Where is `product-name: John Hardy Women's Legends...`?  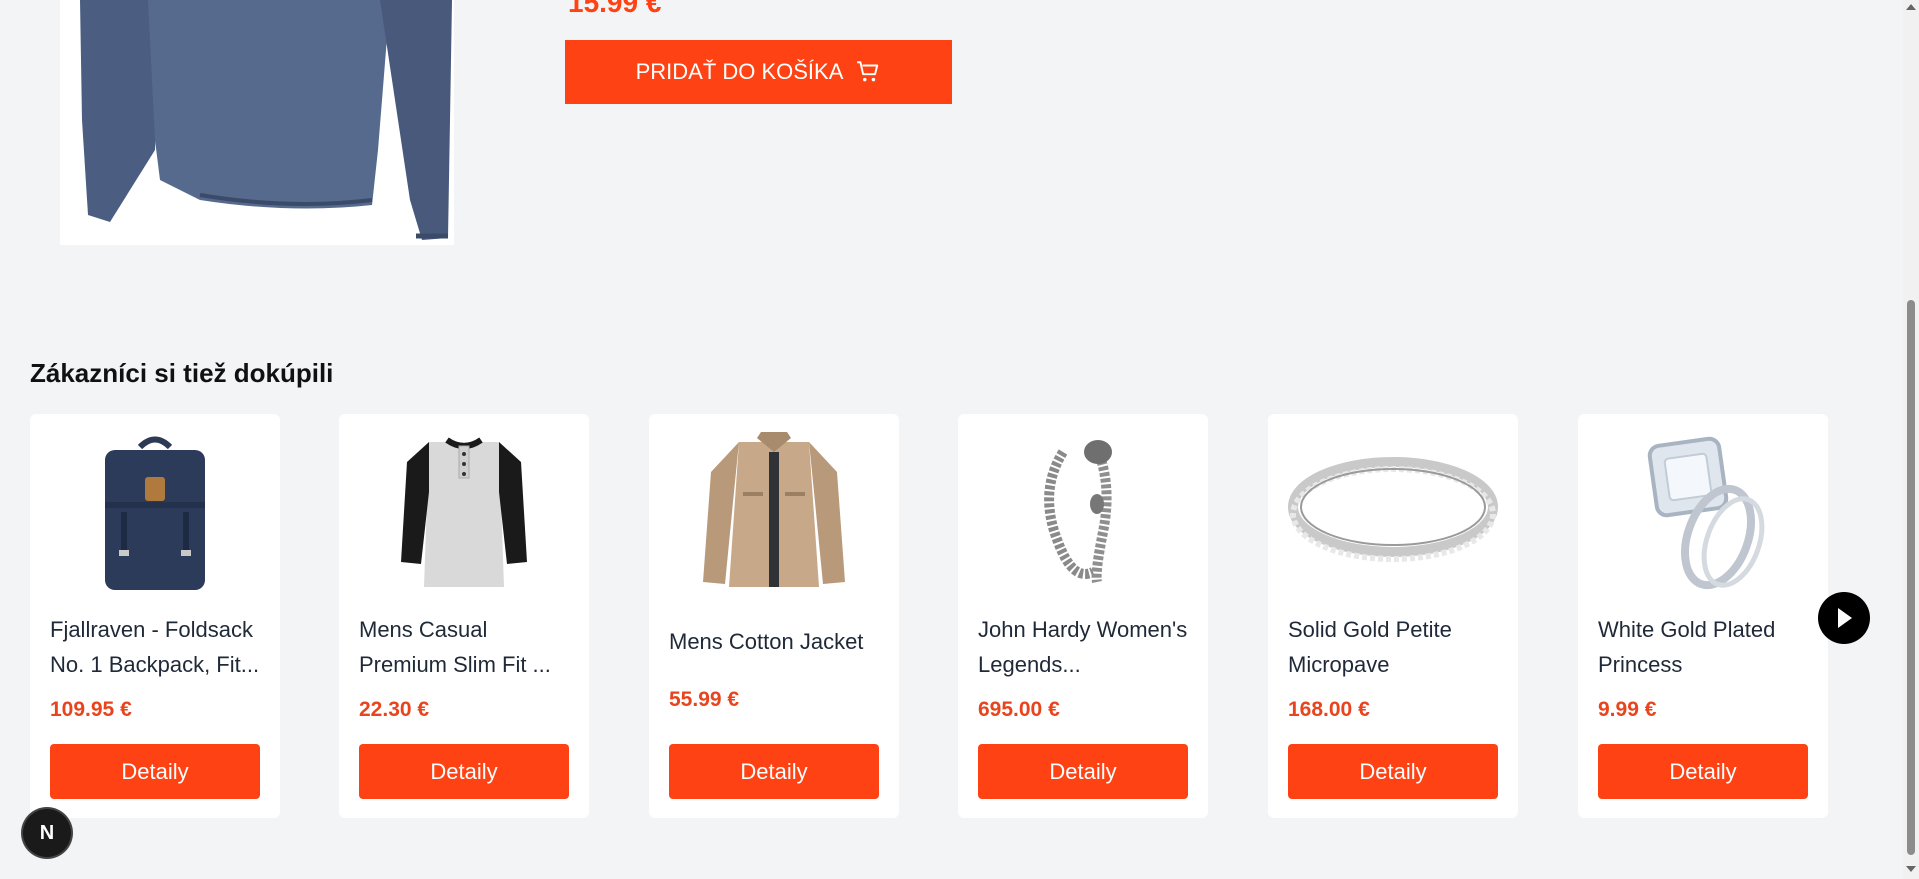 product-name: John Hardy Women's Legends... is located at coordinates (1083, 647).